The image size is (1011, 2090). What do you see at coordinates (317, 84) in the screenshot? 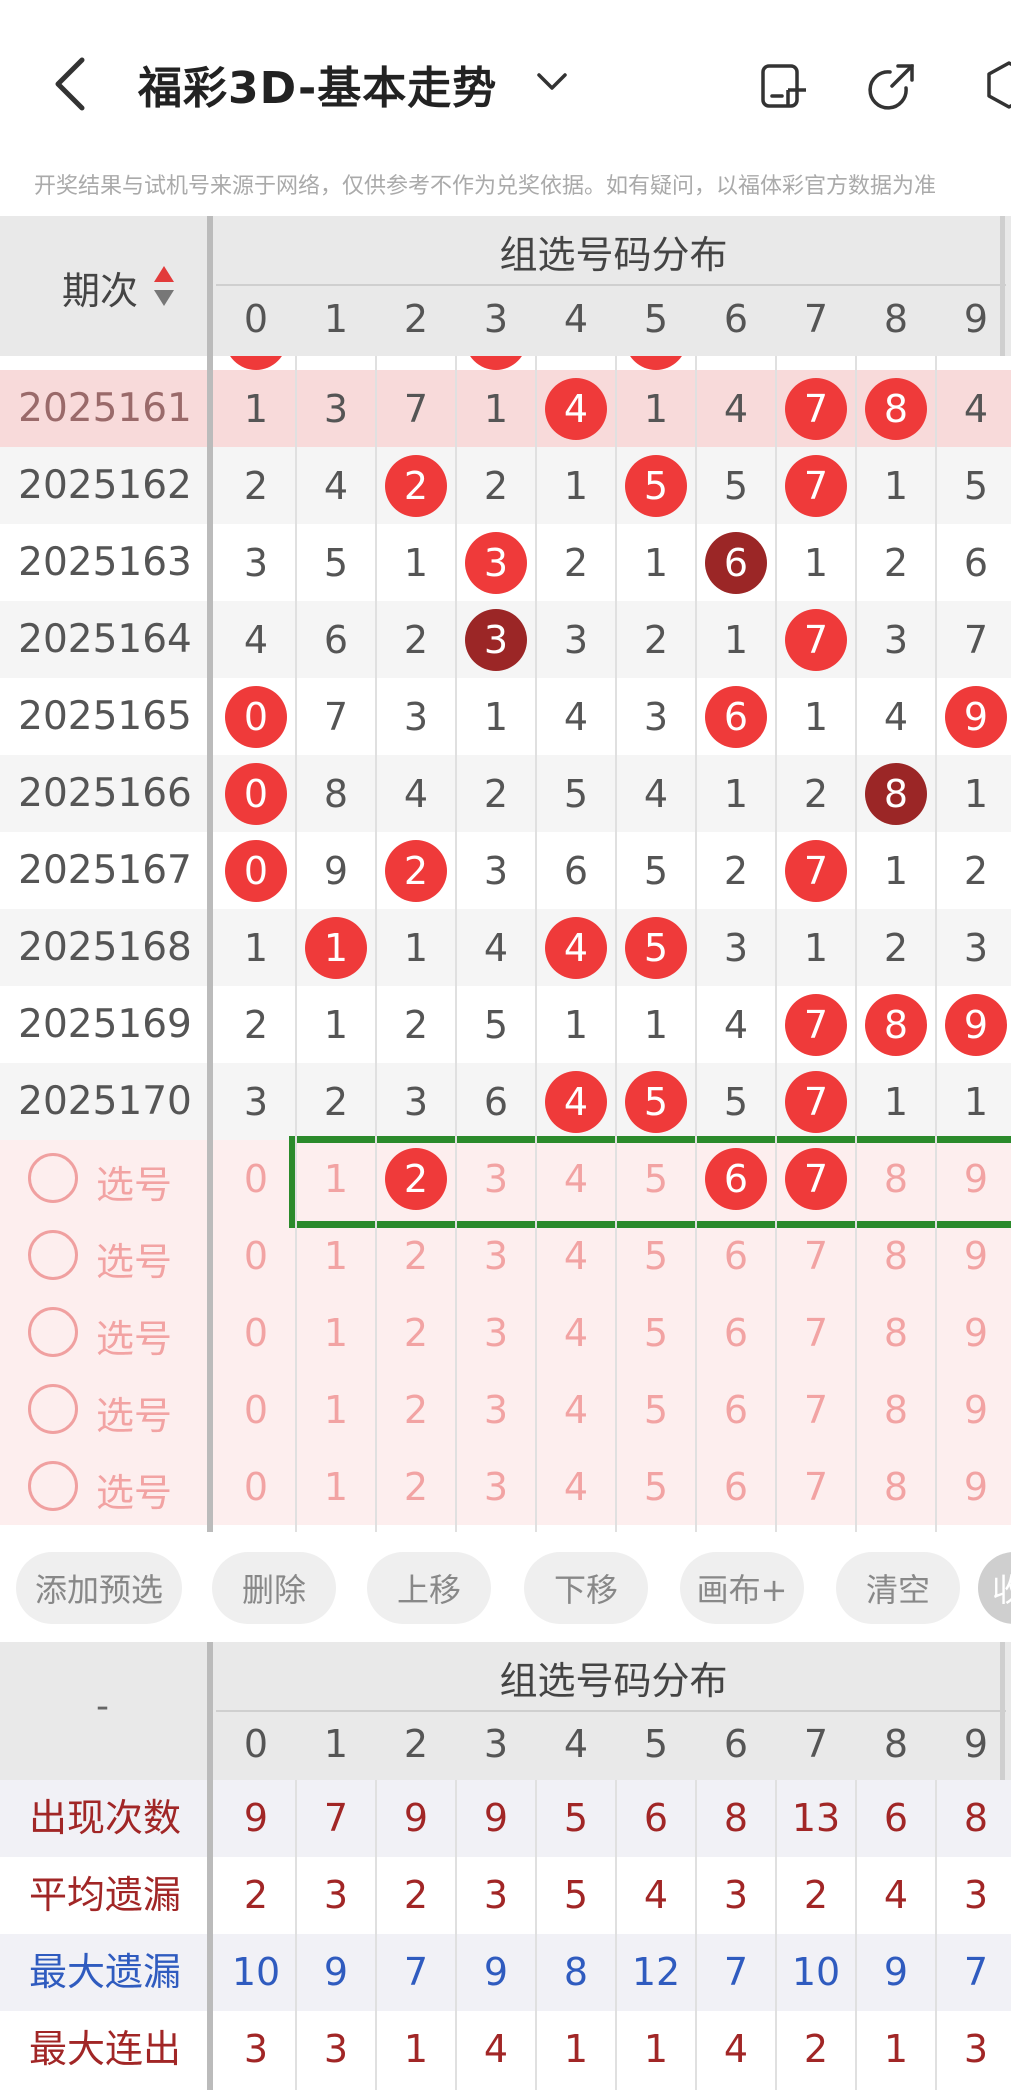
I see `page-title: 福彩3D-基本走势` at bounding box center [317, 84].